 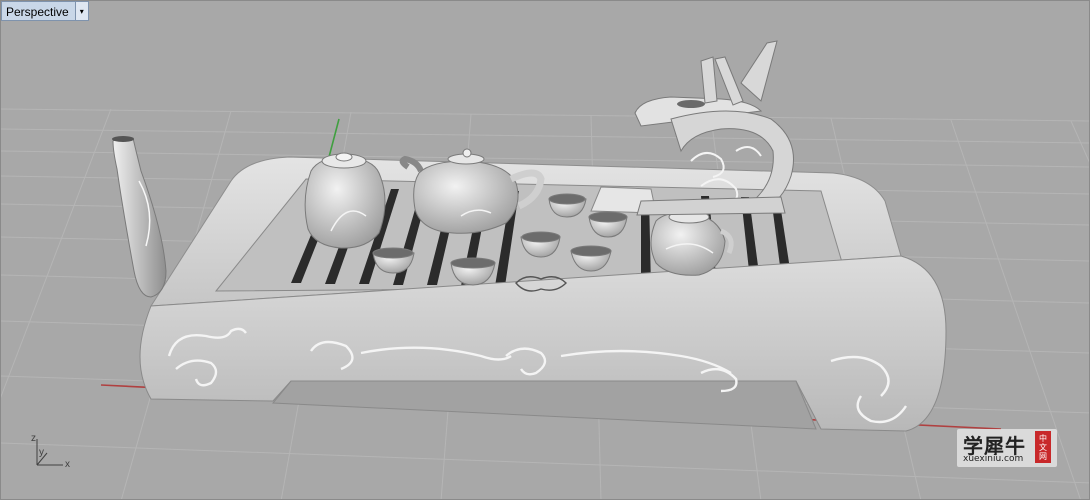 What do you see at coordinates (1007, 448) in the screenshot?
I see `watermark-logo: 学犀牛 xuexiniu.com 中 文 网` at bounding box center [1007, 448].